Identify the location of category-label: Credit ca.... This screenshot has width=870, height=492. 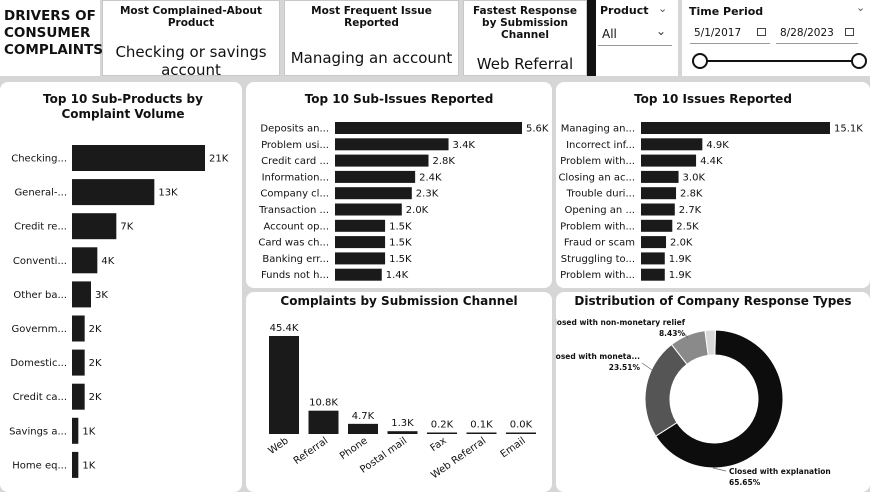
(40, 397).